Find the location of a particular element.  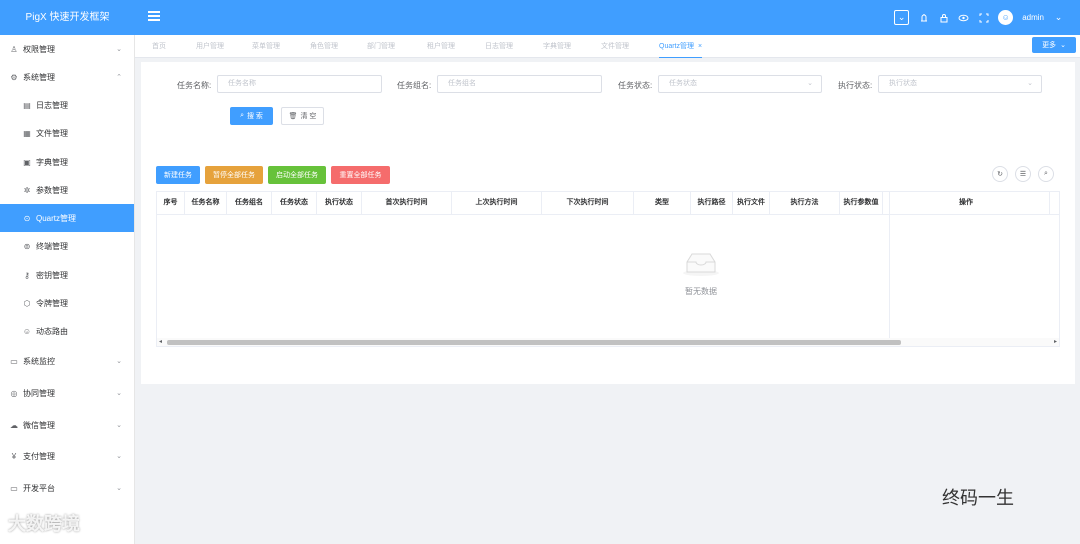

sidebar-item-label: 日志管理 is located at coordinates (52, 105).